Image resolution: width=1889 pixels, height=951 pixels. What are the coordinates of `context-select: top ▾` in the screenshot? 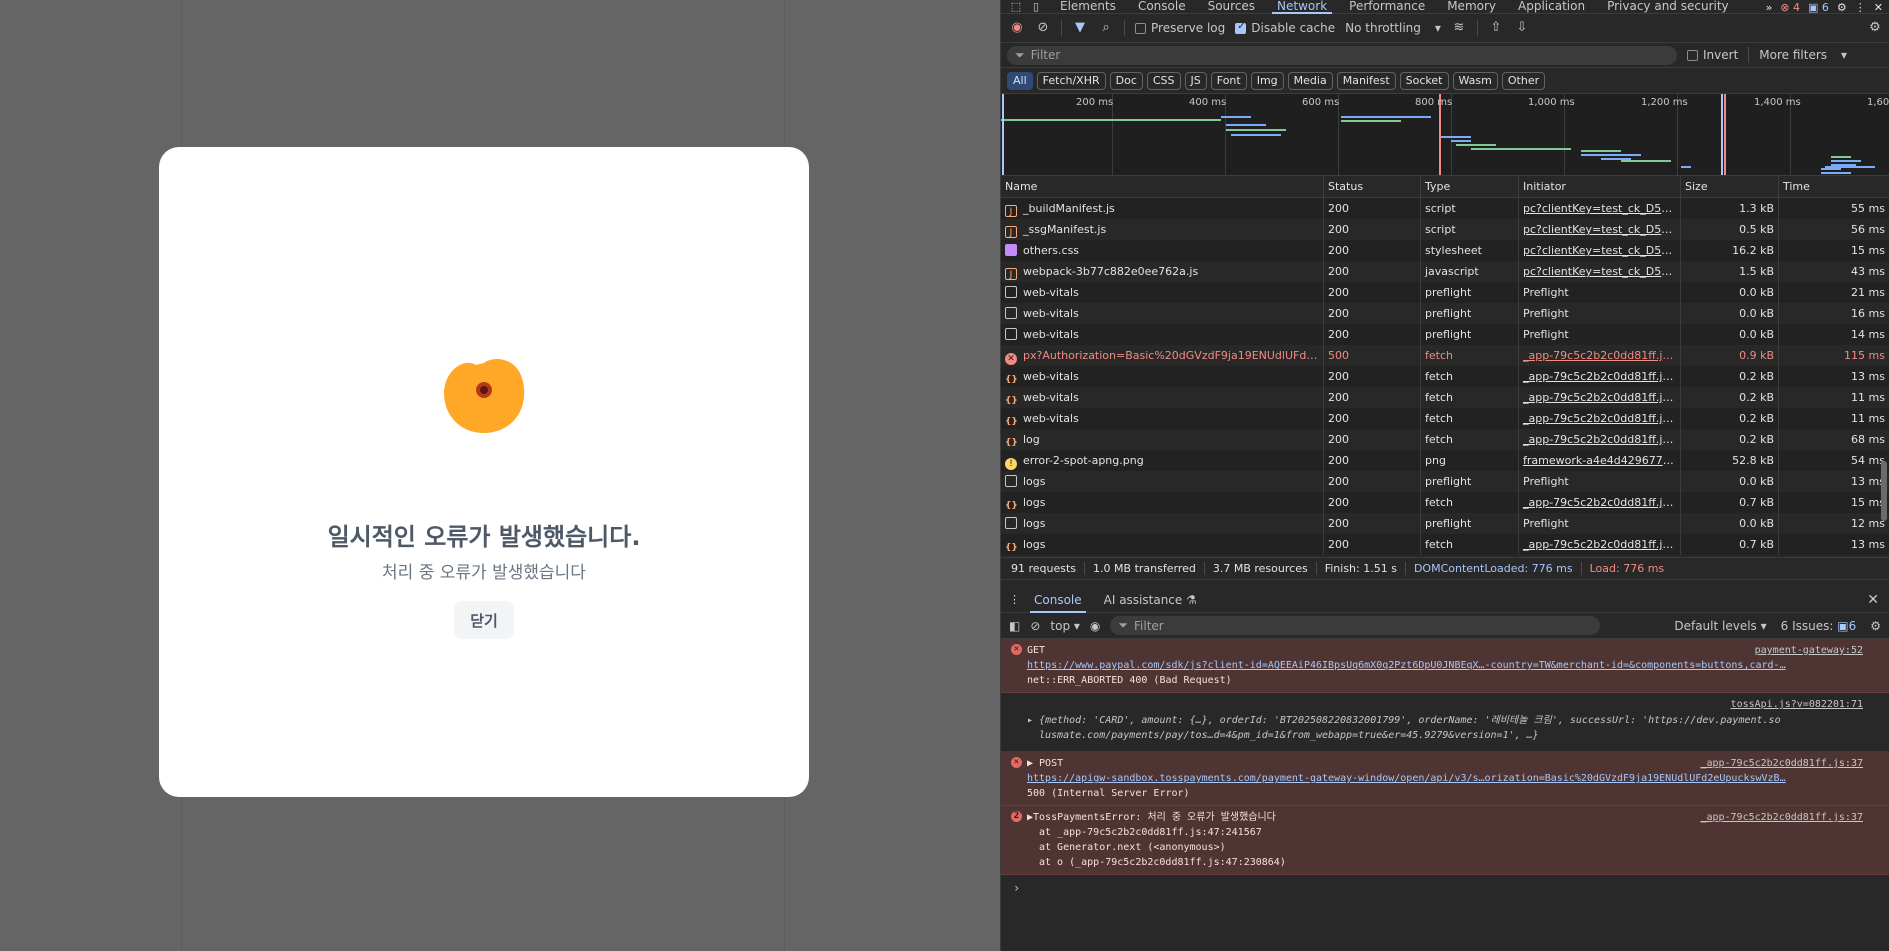 It's located at (1065, 626).